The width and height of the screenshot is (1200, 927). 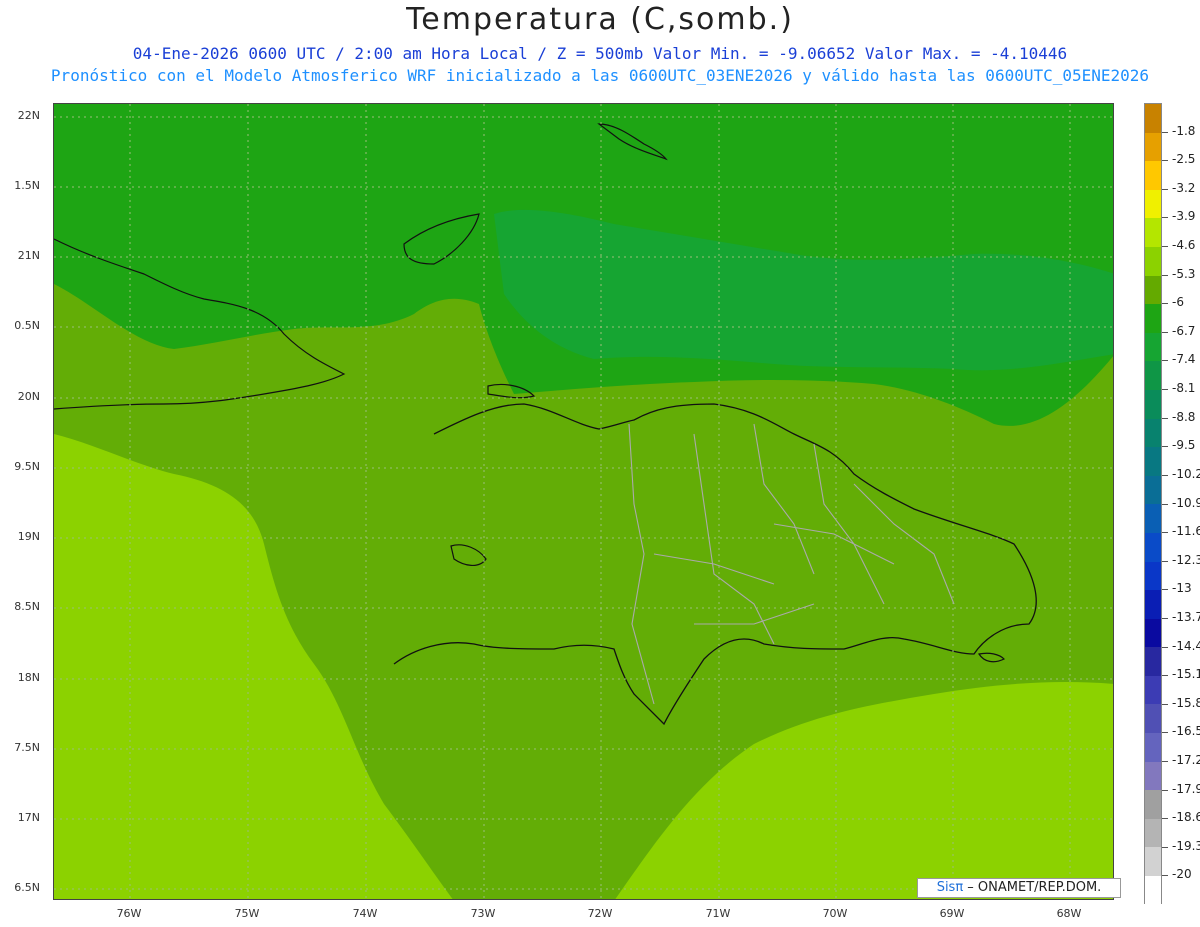 What do you see at coordinates (28, 677) in the screenshot?
I see `lat-label: 18N` at bounding box center [28, 677].